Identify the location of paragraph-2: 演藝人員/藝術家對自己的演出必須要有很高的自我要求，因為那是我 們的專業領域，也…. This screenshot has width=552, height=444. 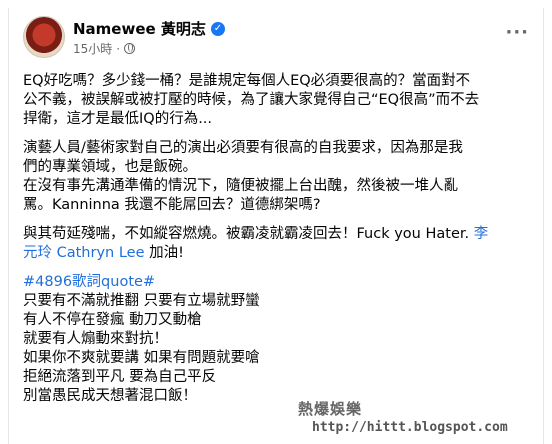
(276, 158).